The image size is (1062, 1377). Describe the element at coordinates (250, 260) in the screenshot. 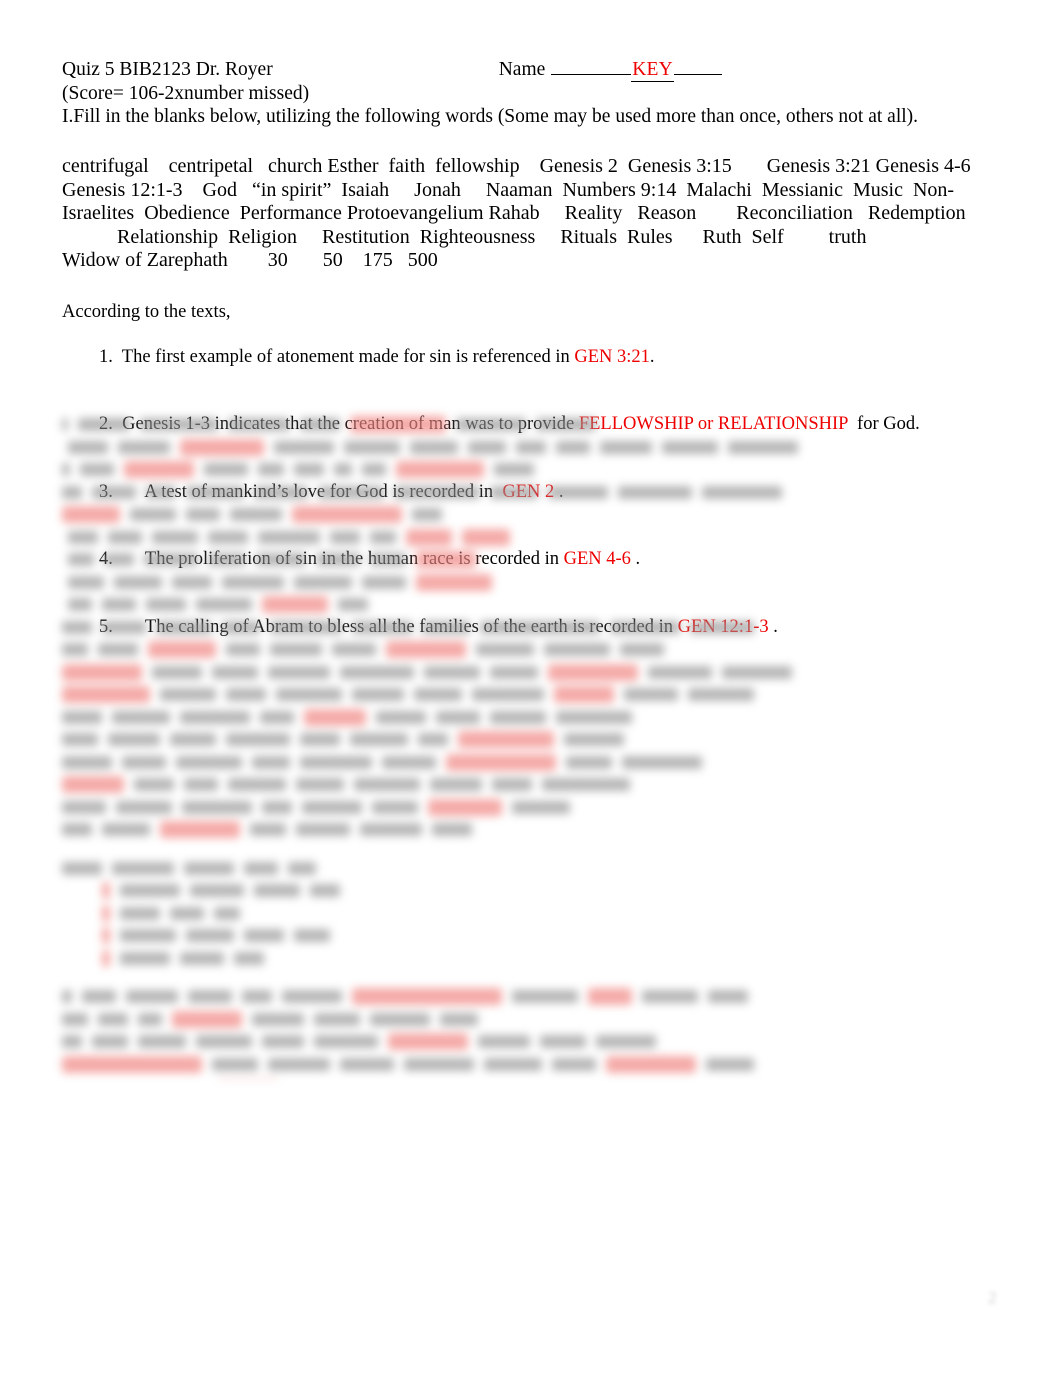

I see `word-bank-line: Widow of Zarephath 30 50 175 500` at that location.